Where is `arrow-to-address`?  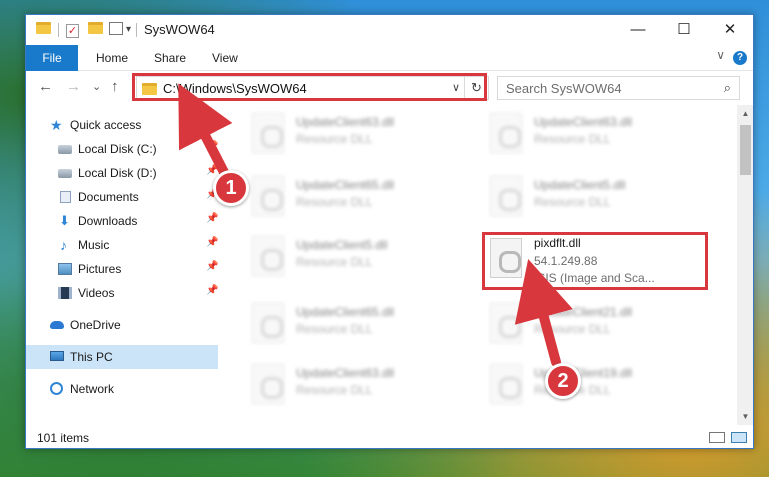 arrow-to-address is located at coordinates (205, 134).